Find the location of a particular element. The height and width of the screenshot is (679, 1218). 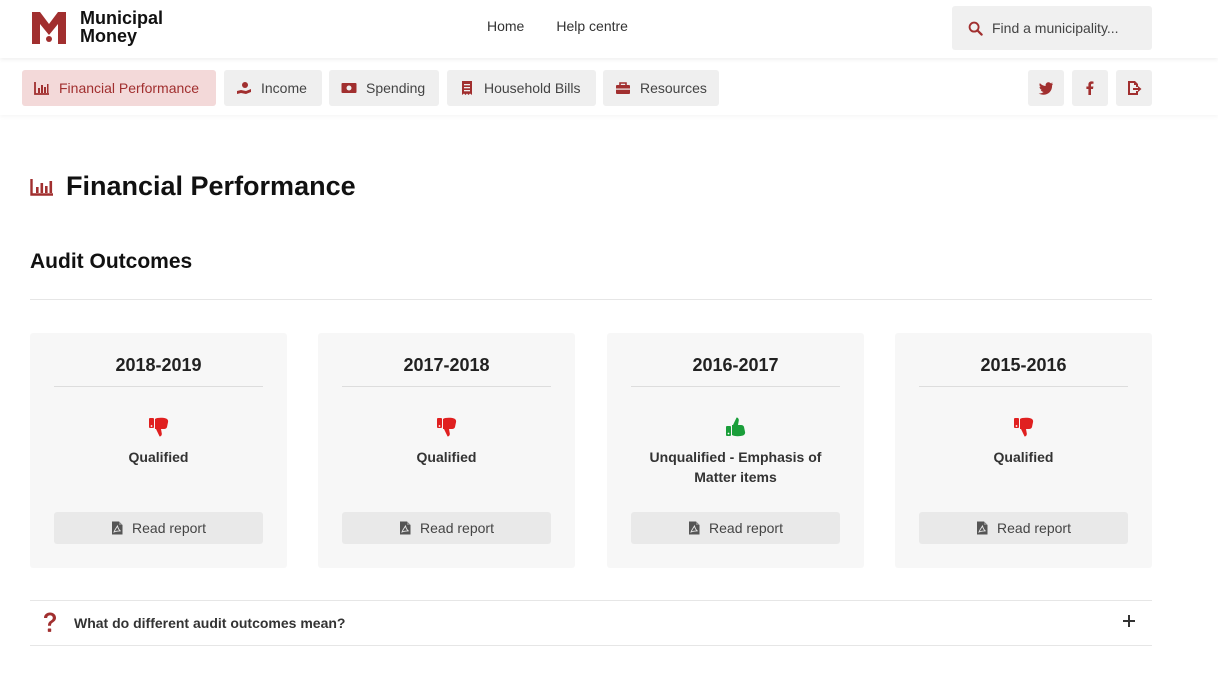

audit-card: 2015-2016 Qualified Read report is located at coordinates (1023, 450).